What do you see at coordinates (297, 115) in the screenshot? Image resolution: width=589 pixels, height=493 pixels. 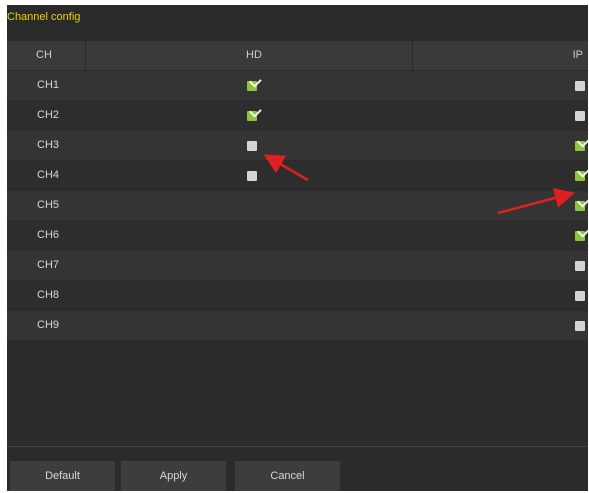 I see `table-row: CH2` at bounding box center [297, 115].